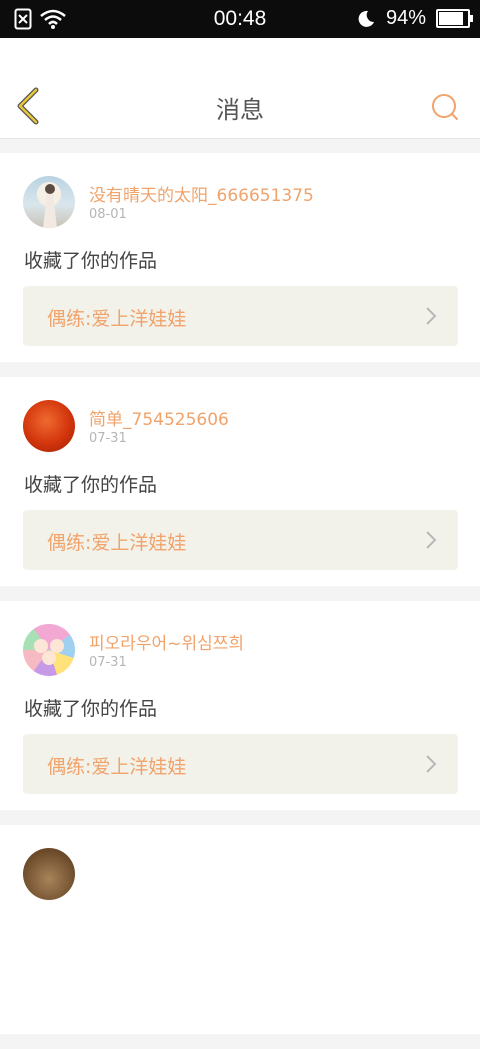 The width and height of the screenshot is (480, 1049). What do you see at coordinates (405, 18) in the screenshot?
I see `battery-percent: 94%` at bounding box center [405, 18].